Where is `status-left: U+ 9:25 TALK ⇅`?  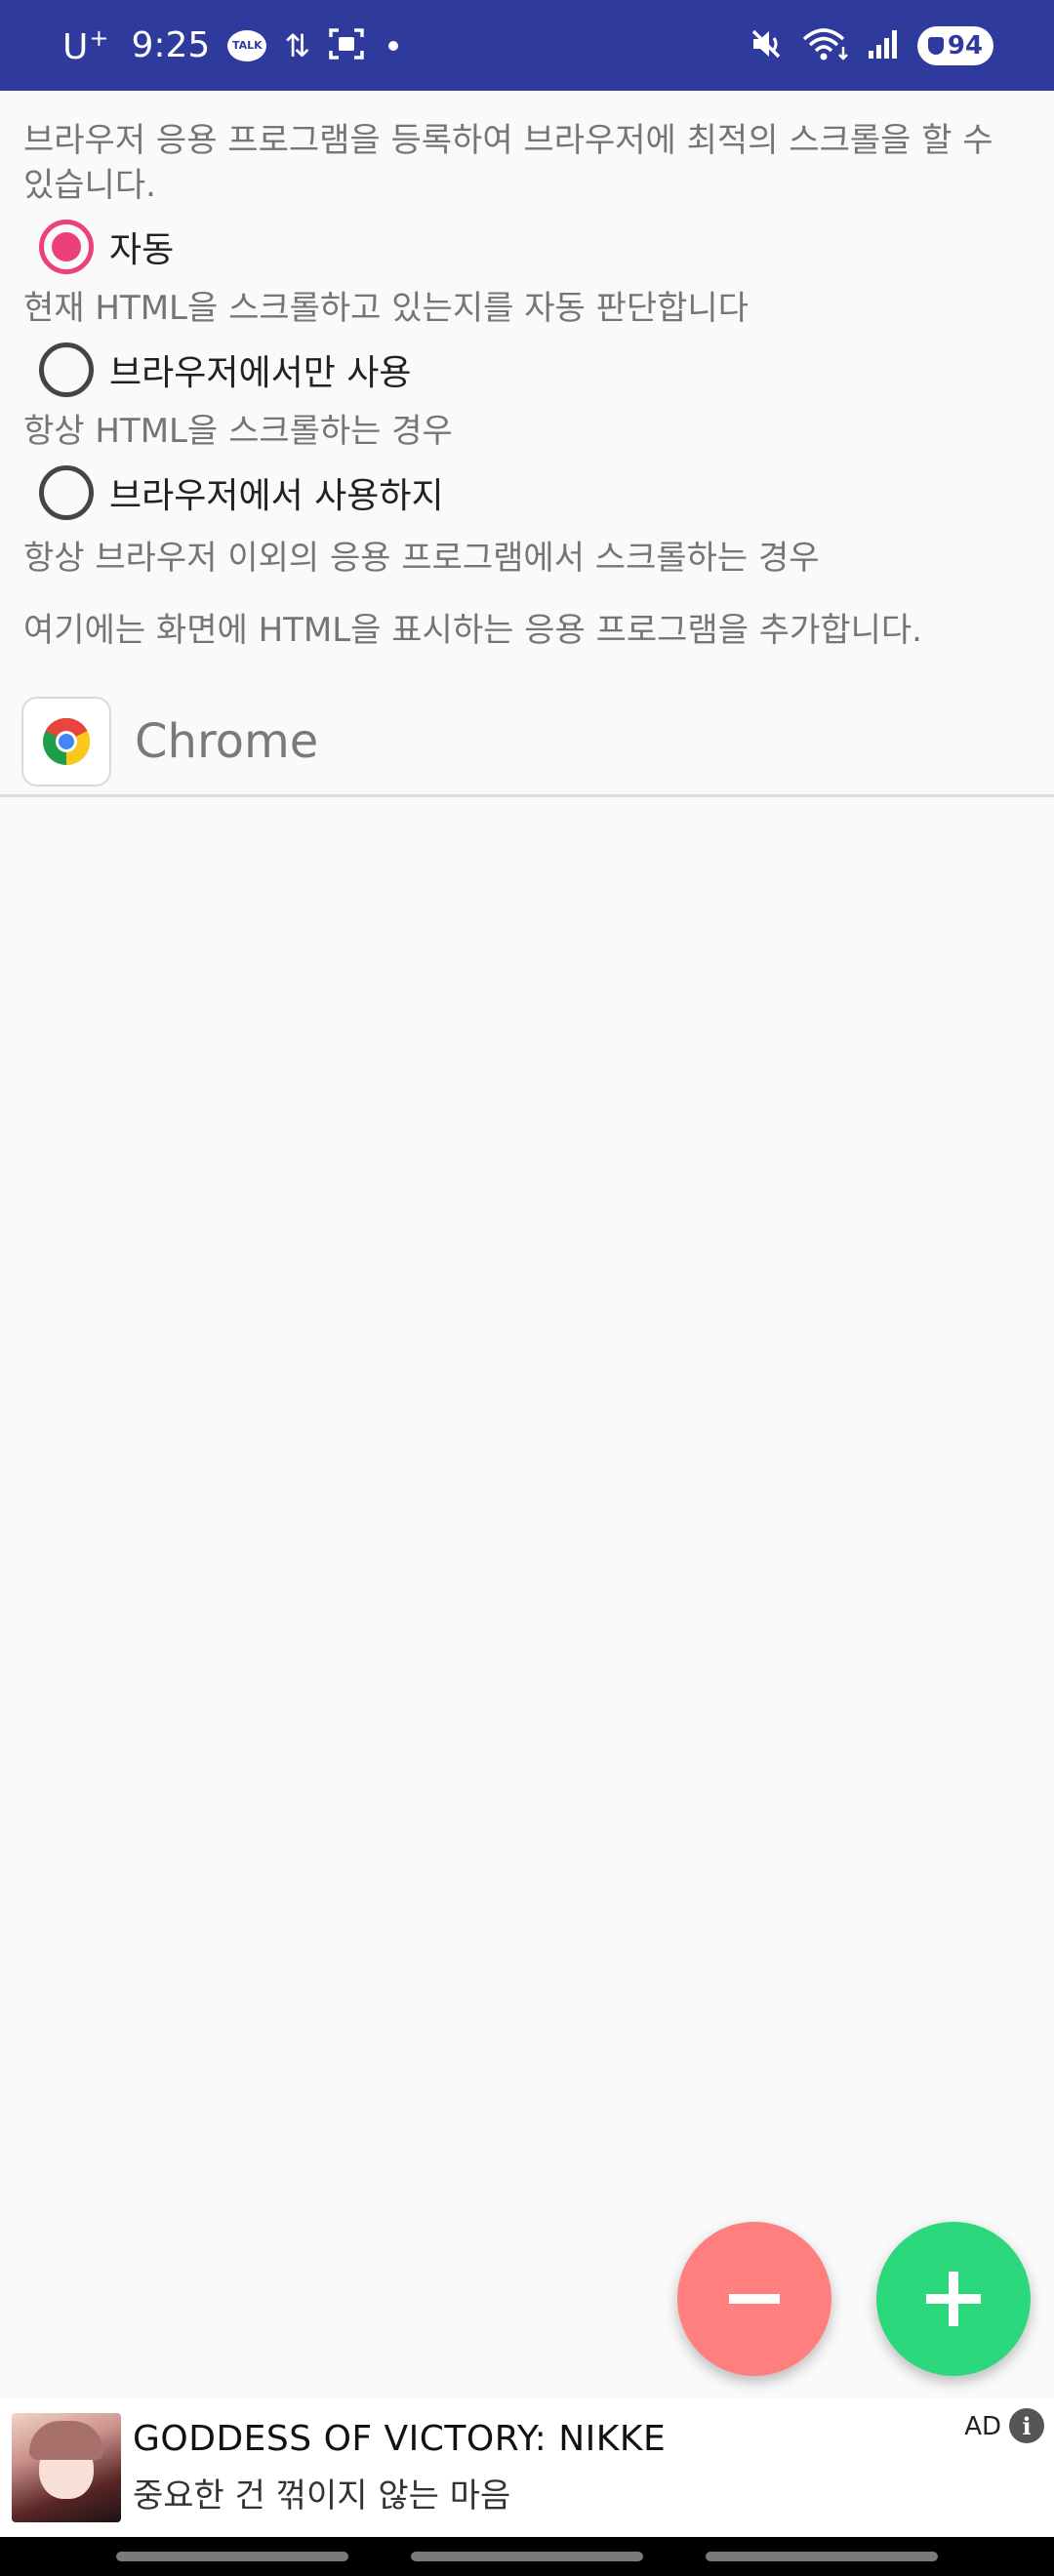 status-left: U+ 9:25 TALK ⇅ is located at coordinates (230, 45).